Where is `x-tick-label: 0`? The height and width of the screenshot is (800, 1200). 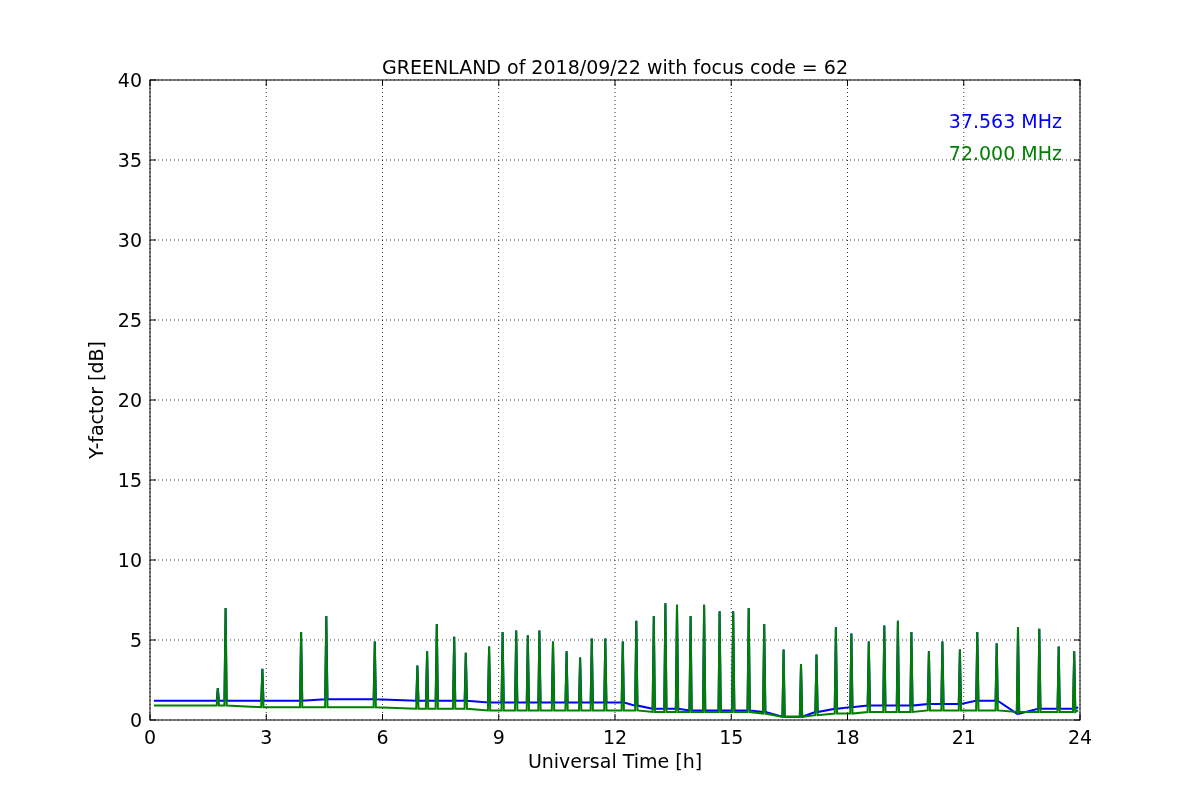
x-tick-label: 0 is located at coordinates (150, 737).